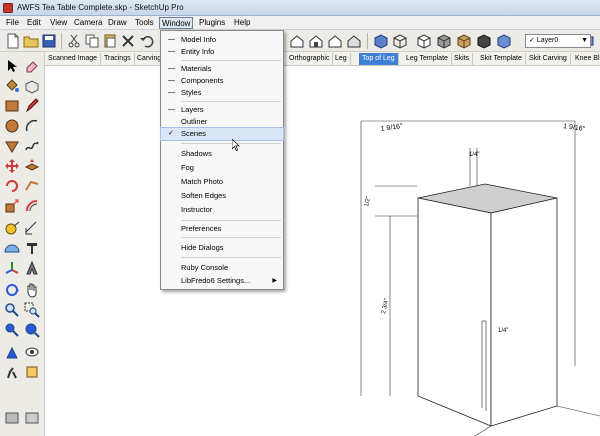 Image resolution: width=600 pixels, height=436 pixels. What do you see at coordinates (222, 110) in the screenshot?
I see `menu-item-layers: — Layers` at bounding box center [222, 110].